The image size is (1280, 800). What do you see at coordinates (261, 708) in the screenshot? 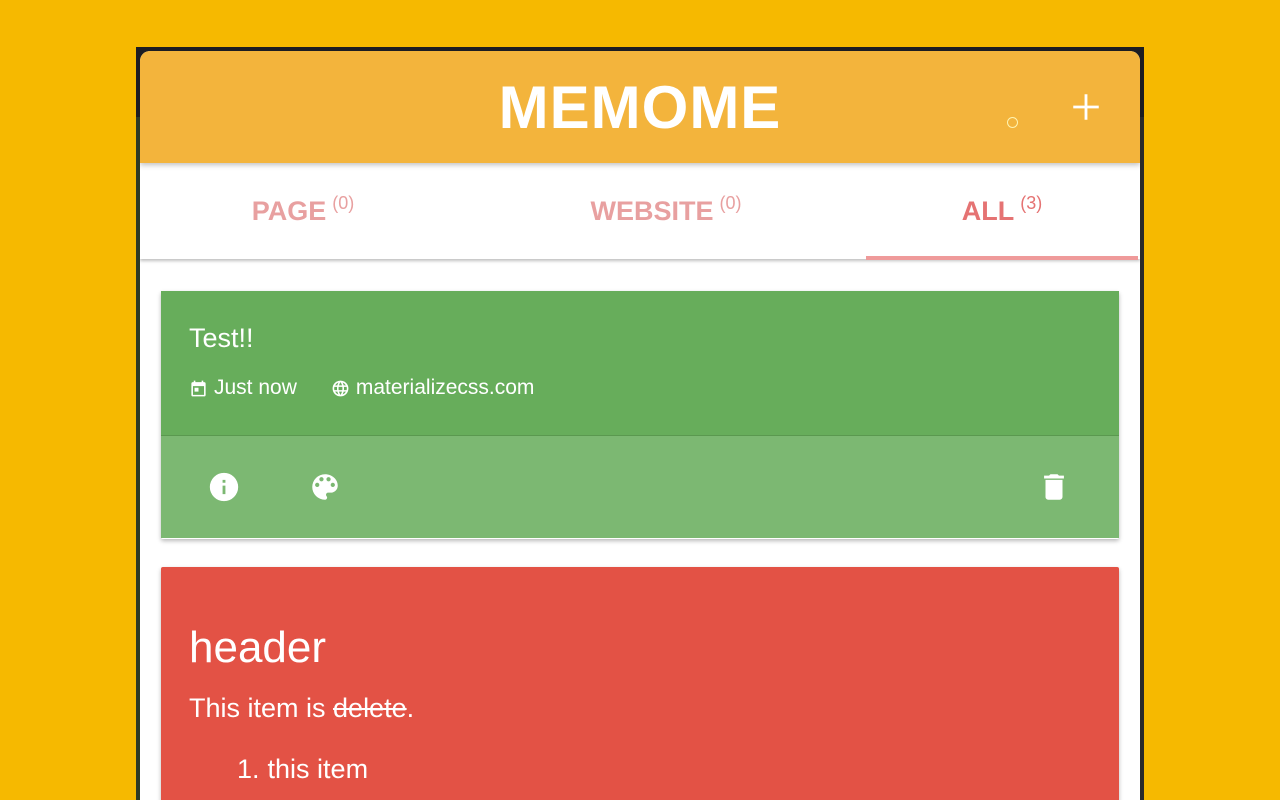
I see `memo-paragraph-prefix: This item is` at bounding box center [261, 708].